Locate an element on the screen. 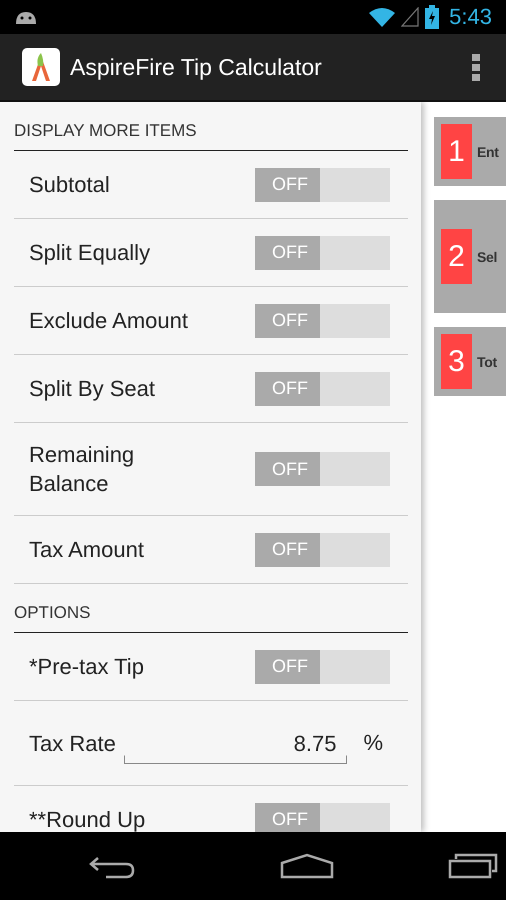 This screenshot has height=900, width=506. battery-icon is located at coordinates (432, 17).